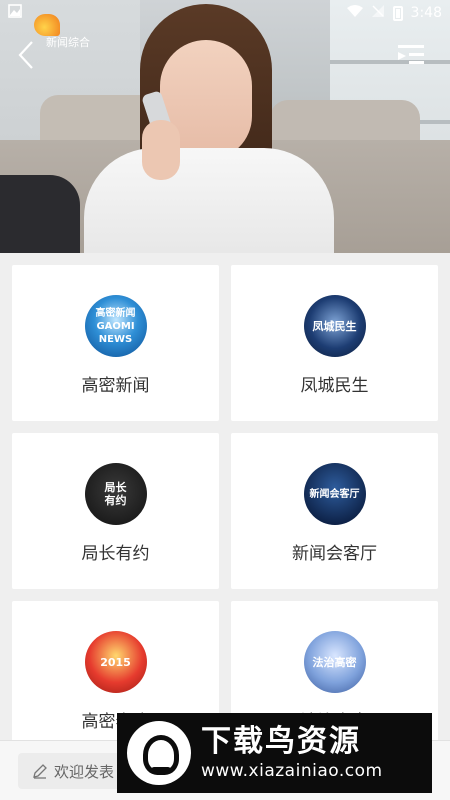  What do you see at coordinates (292, 771) in the screenshot?
I see `watermark-url: www.xiazainiao.com` at bounding box center [292, 771].